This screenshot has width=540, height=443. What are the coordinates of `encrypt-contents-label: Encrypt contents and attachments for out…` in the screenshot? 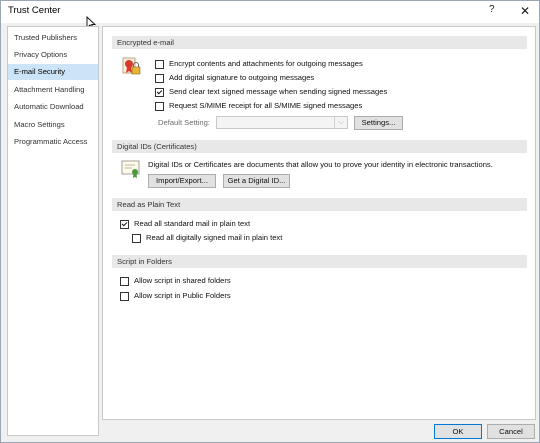 It's located at (266, 63).